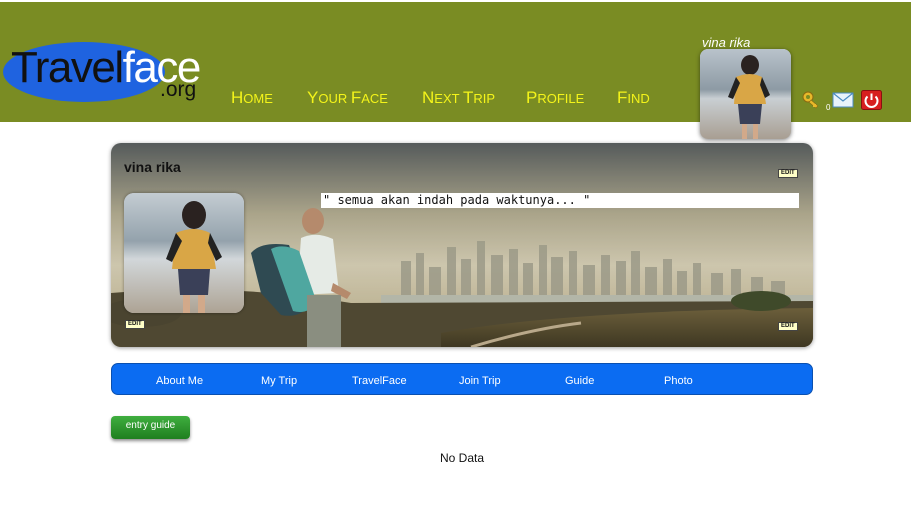 The height and width of the screenshot is (531, 911). I want to click on logout-power-icon, so click(871, 102).